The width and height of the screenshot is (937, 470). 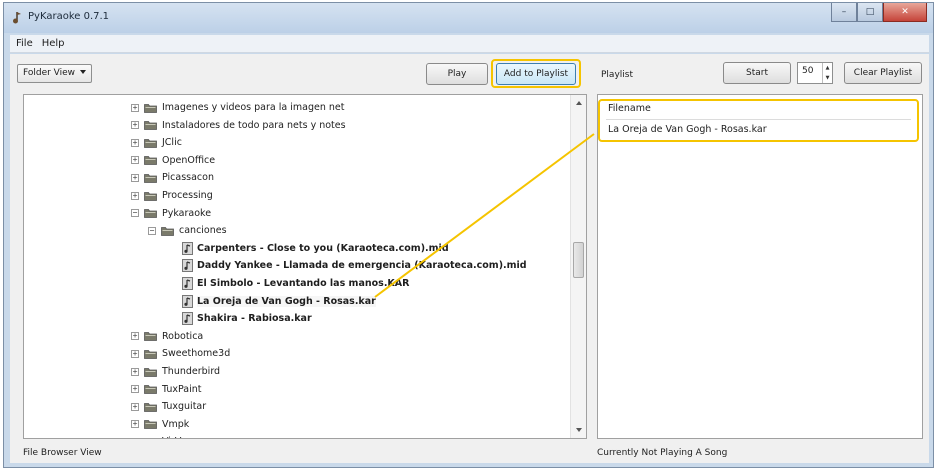 I want to click on view-select: Folder View, so click(x=54, y=73).